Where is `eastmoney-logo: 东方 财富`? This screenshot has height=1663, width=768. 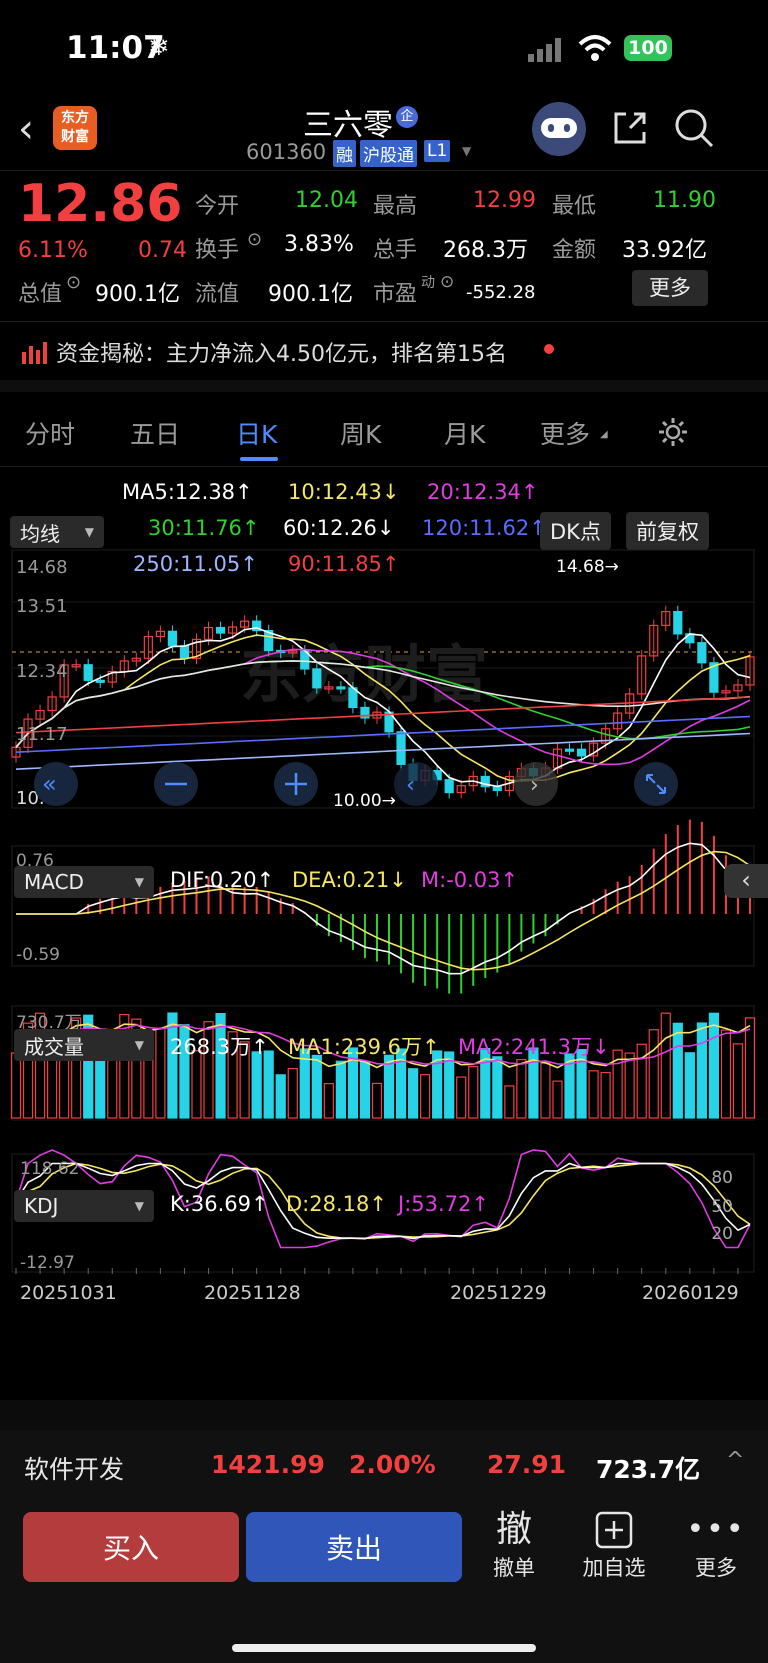
eastmoney-logo: 东方 财富 is located at coordinates (75, 128).